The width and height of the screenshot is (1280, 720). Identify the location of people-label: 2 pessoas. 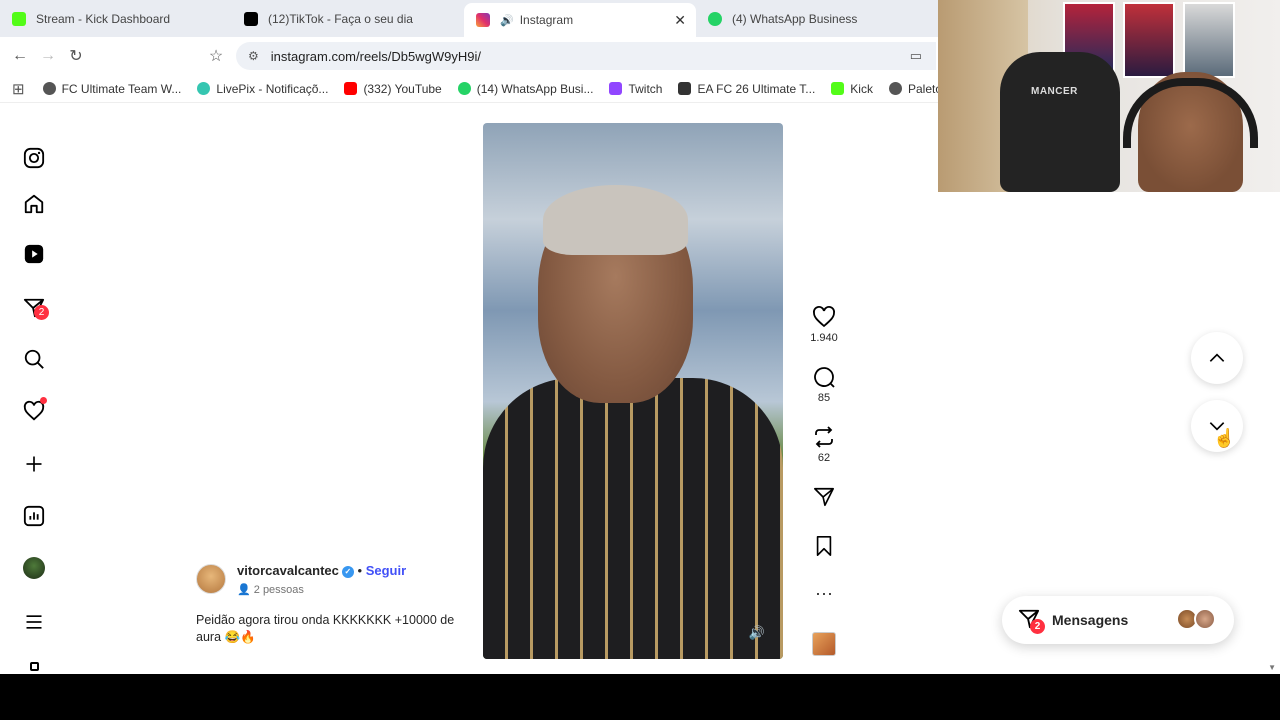
(278, 590).